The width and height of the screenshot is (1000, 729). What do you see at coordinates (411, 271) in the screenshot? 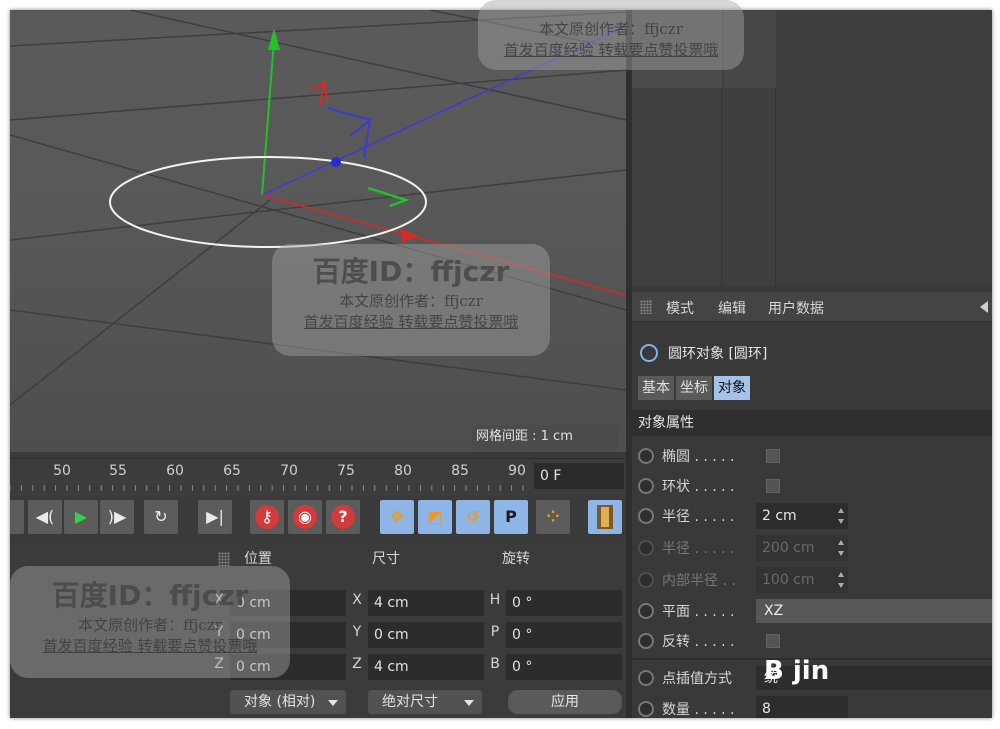
I see `watermark-id: 百度ID：ffjczr` at bounding box center [411, 271].